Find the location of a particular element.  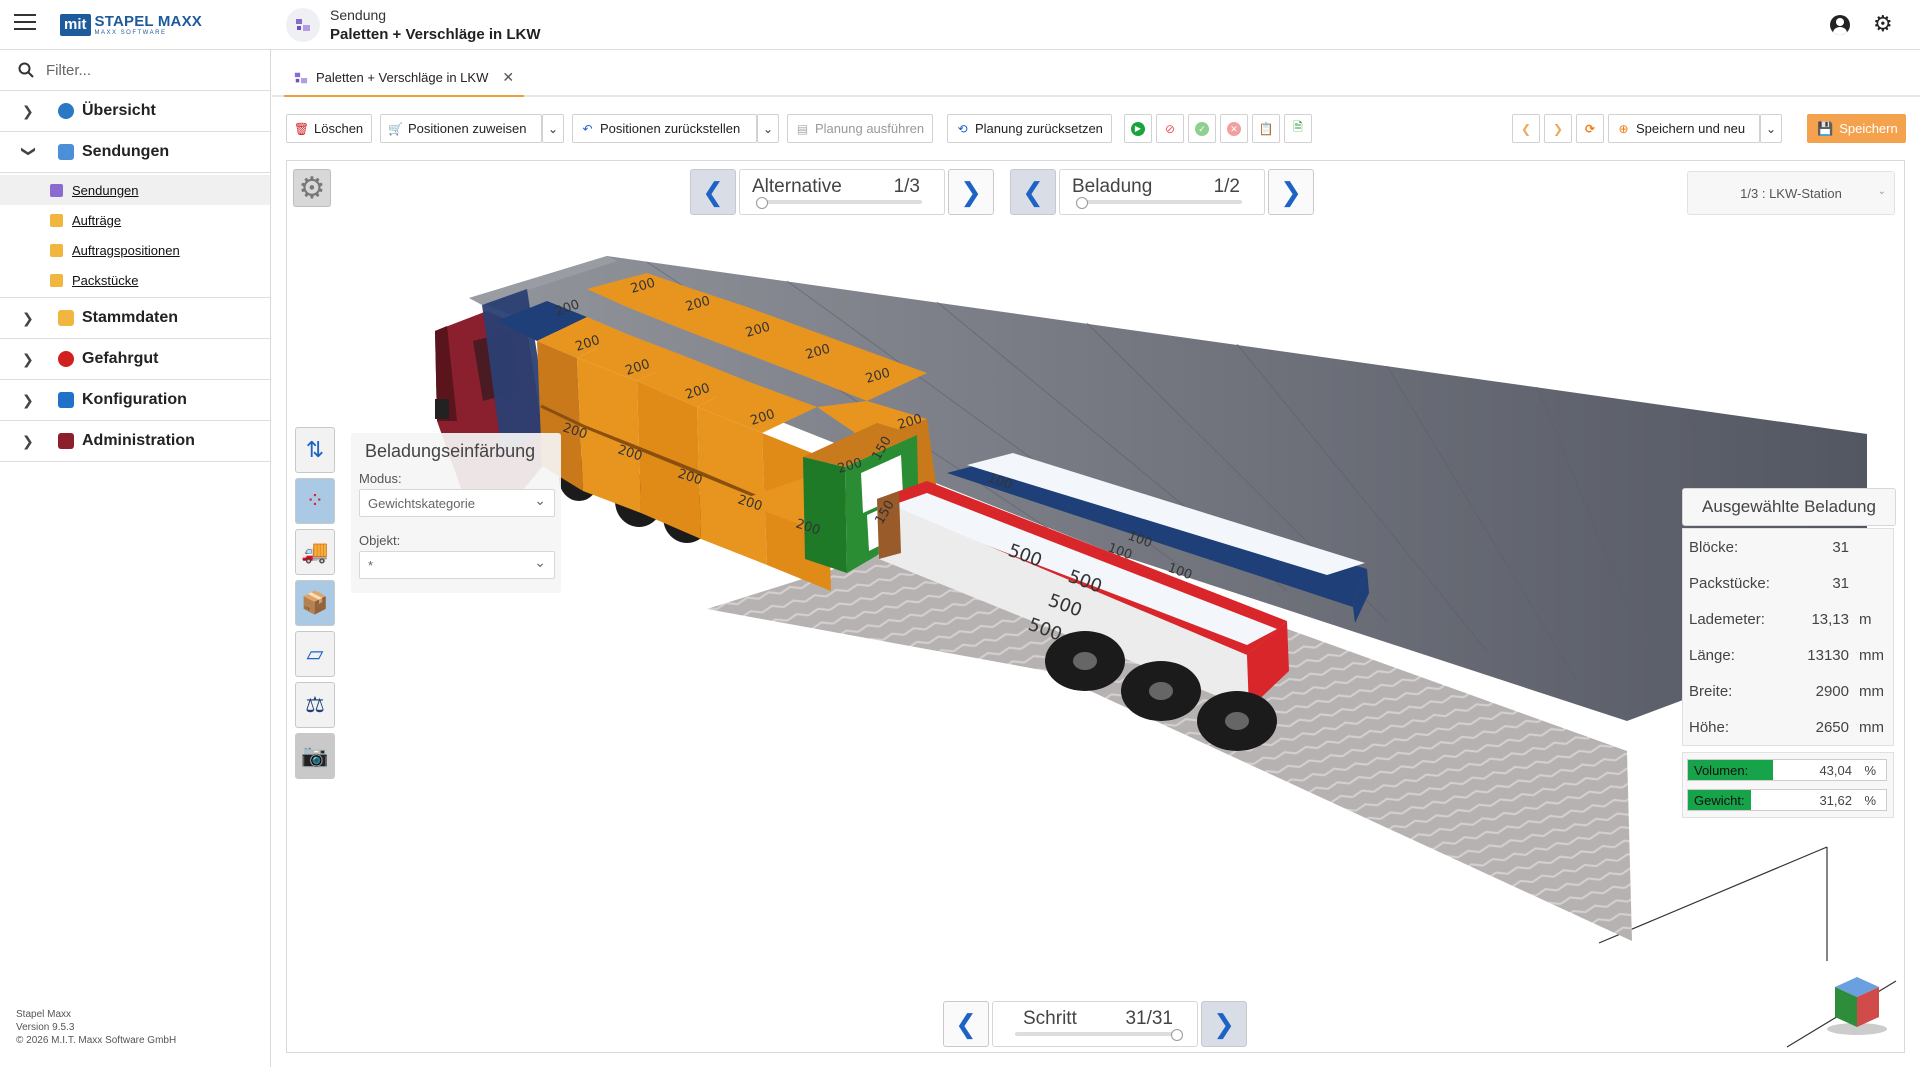

gear-icon: ⚙ is located at coordinates (312, 188).